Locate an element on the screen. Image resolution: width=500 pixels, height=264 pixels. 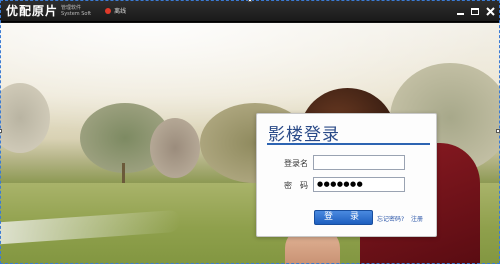
window-controls is located at coordinates (473, 11).